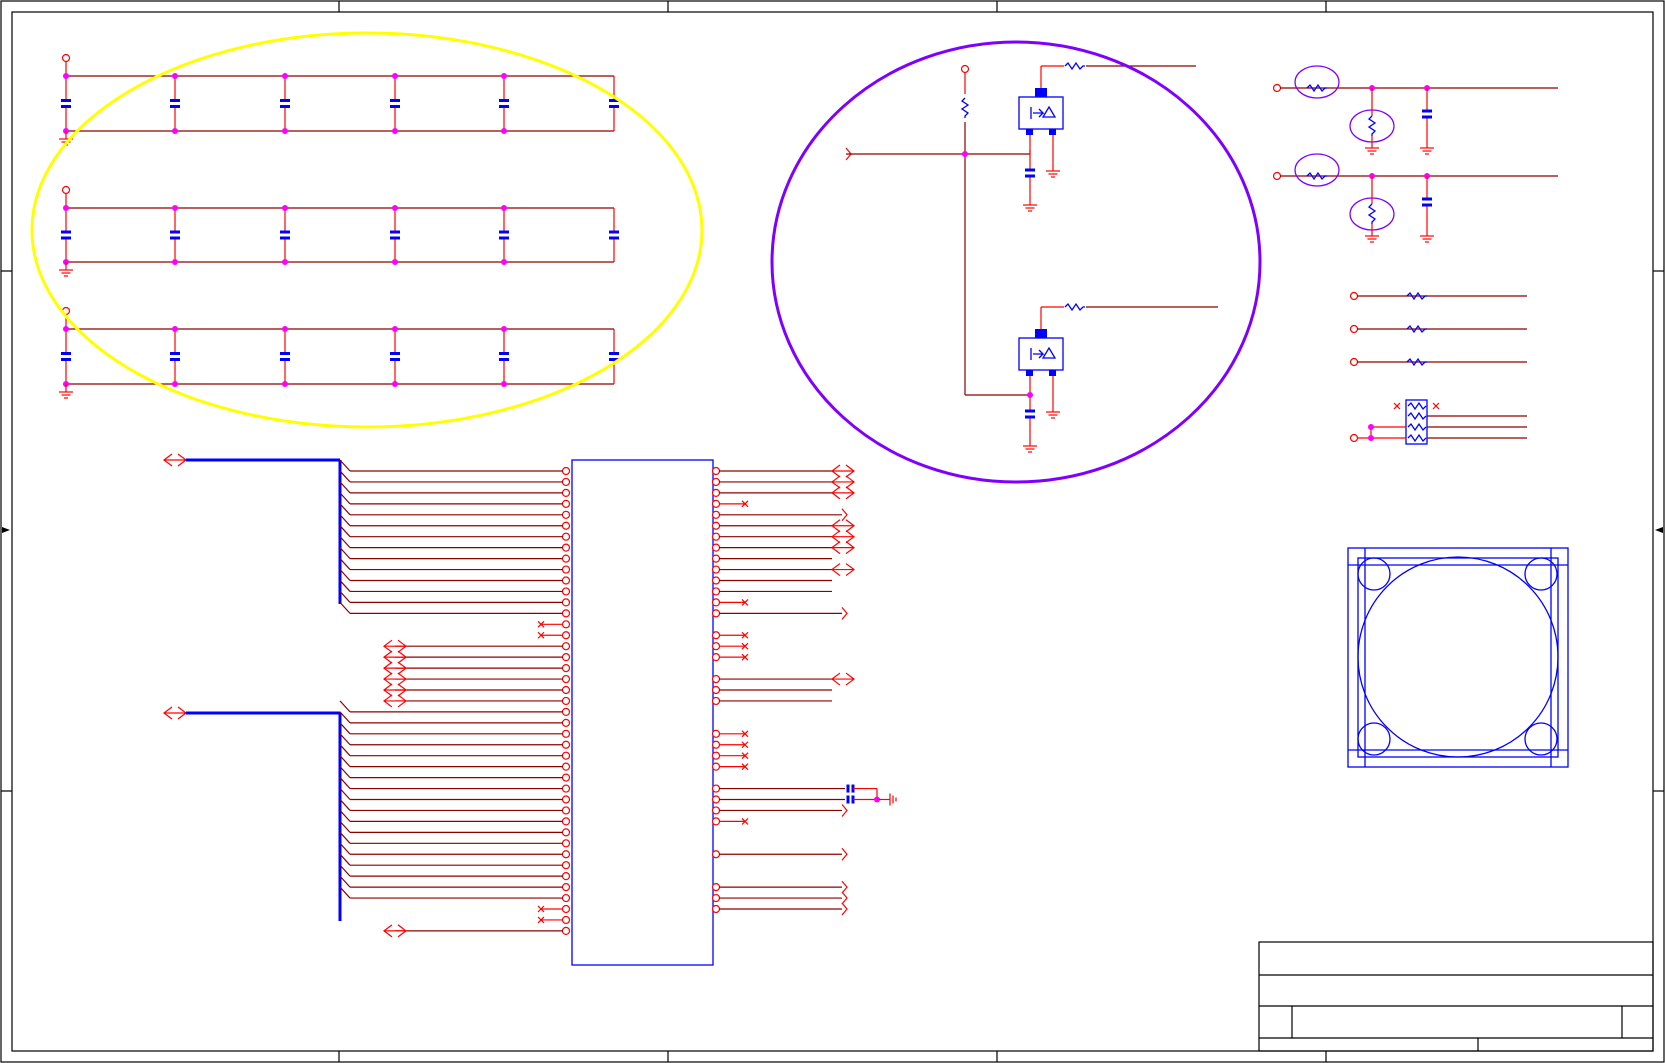 The height and width of the screenshot is (1063, 1665). What do you see at coordinates (1043, 353) in the screenshot?
I see `mosfet-symbol` at bounding box center [1043, 353].